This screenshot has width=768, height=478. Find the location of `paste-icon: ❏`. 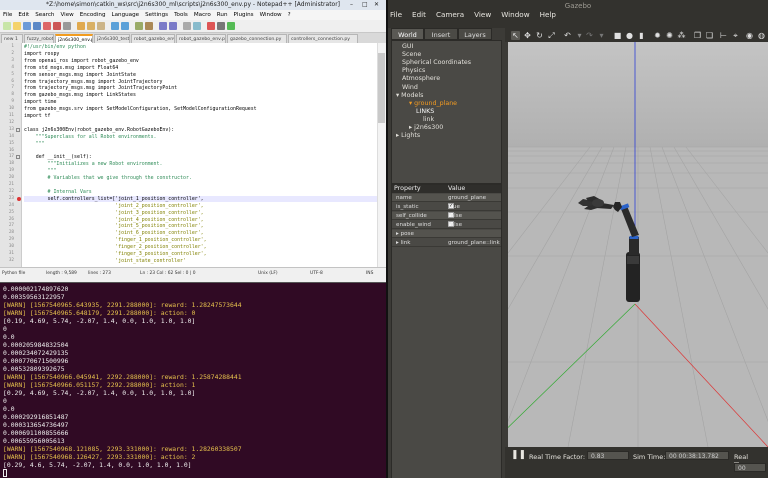

paste-icon: ❏ is located at coordinates (709, 35).